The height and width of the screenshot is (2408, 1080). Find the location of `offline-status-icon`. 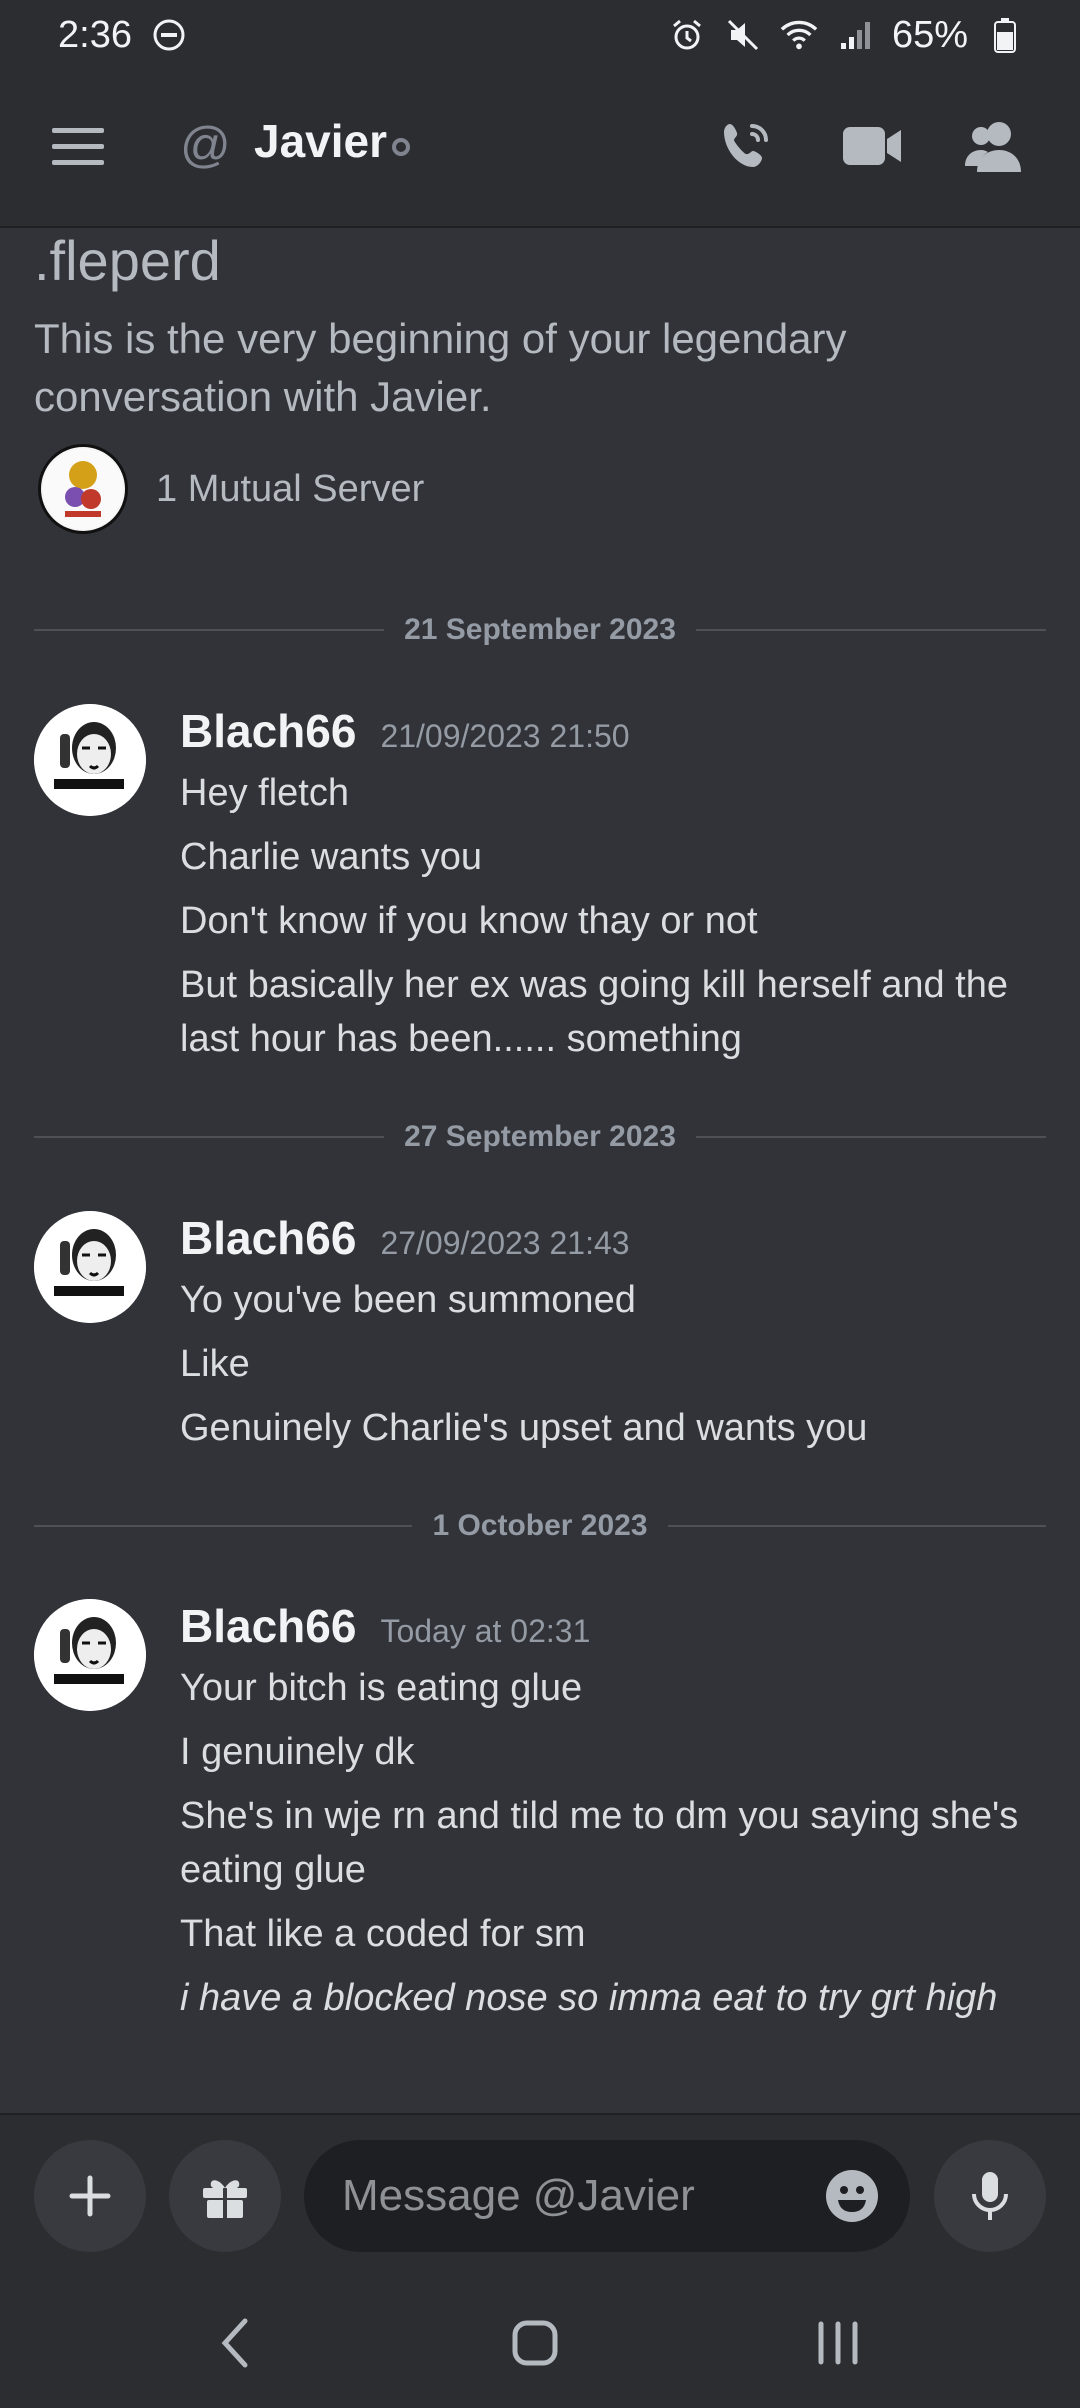

offline-status-icon is located at coordinates (401, 147).